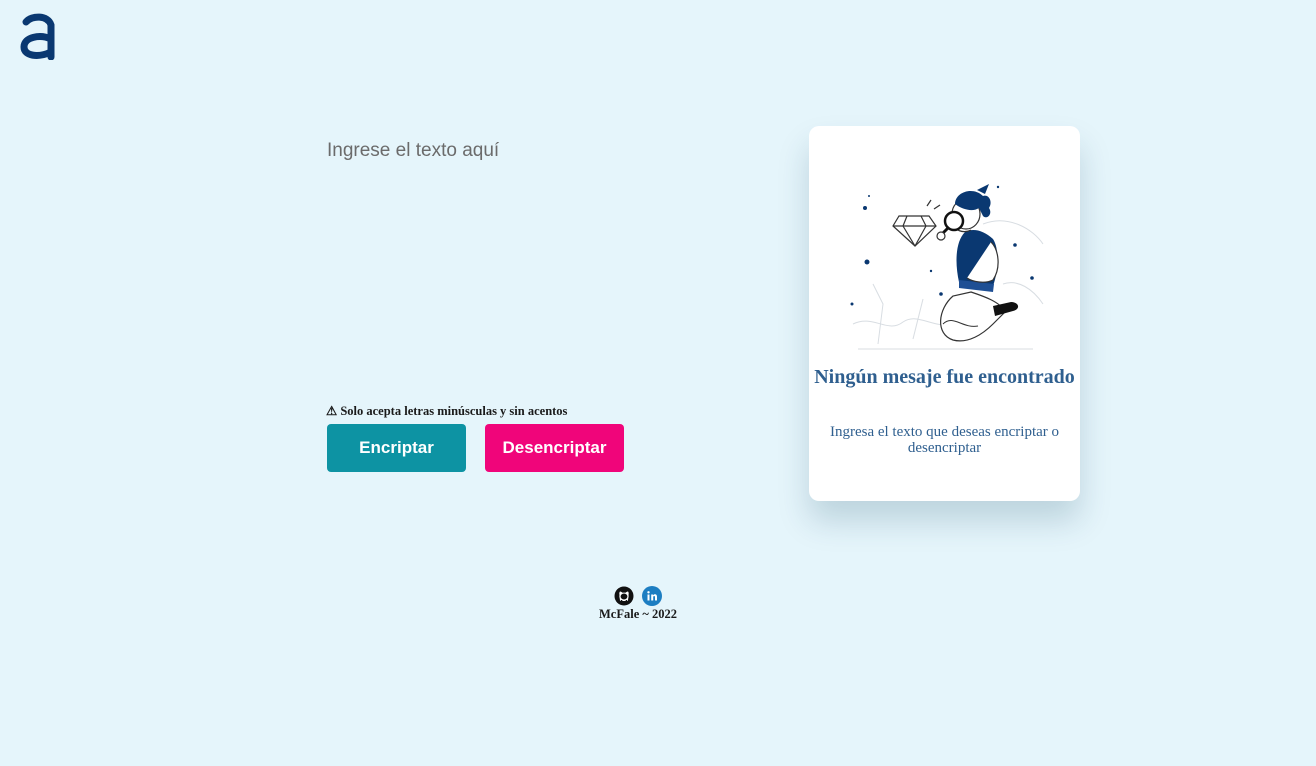  Describe the element at coordinates (554, 448) in the screenshot. I see `decrypt-button: Desencriptar` at that location.